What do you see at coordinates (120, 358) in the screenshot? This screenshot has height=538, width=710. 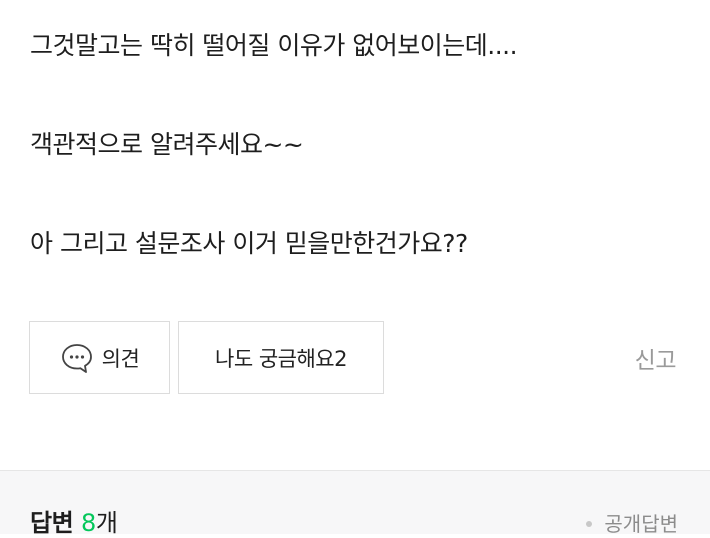 I see `opinion-button-label: 의견` at bounding box center [120, 358].